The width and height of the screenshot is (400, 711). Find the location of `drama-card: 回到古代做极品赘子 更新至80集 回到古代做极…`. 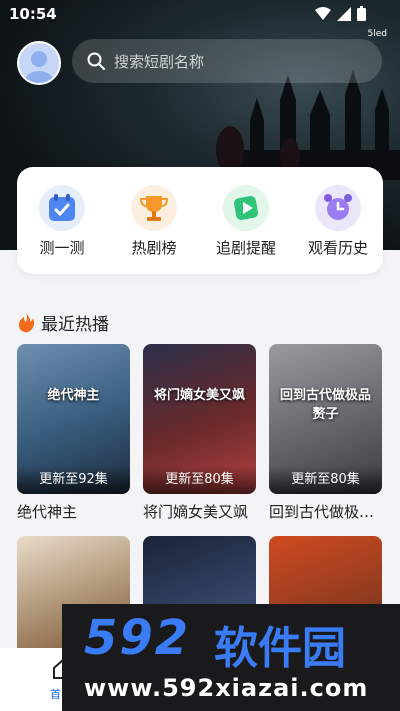

drama-card: 回到古代做极品赘子 更新至80集 回到古代做极… is located at coordinates (325, 433).